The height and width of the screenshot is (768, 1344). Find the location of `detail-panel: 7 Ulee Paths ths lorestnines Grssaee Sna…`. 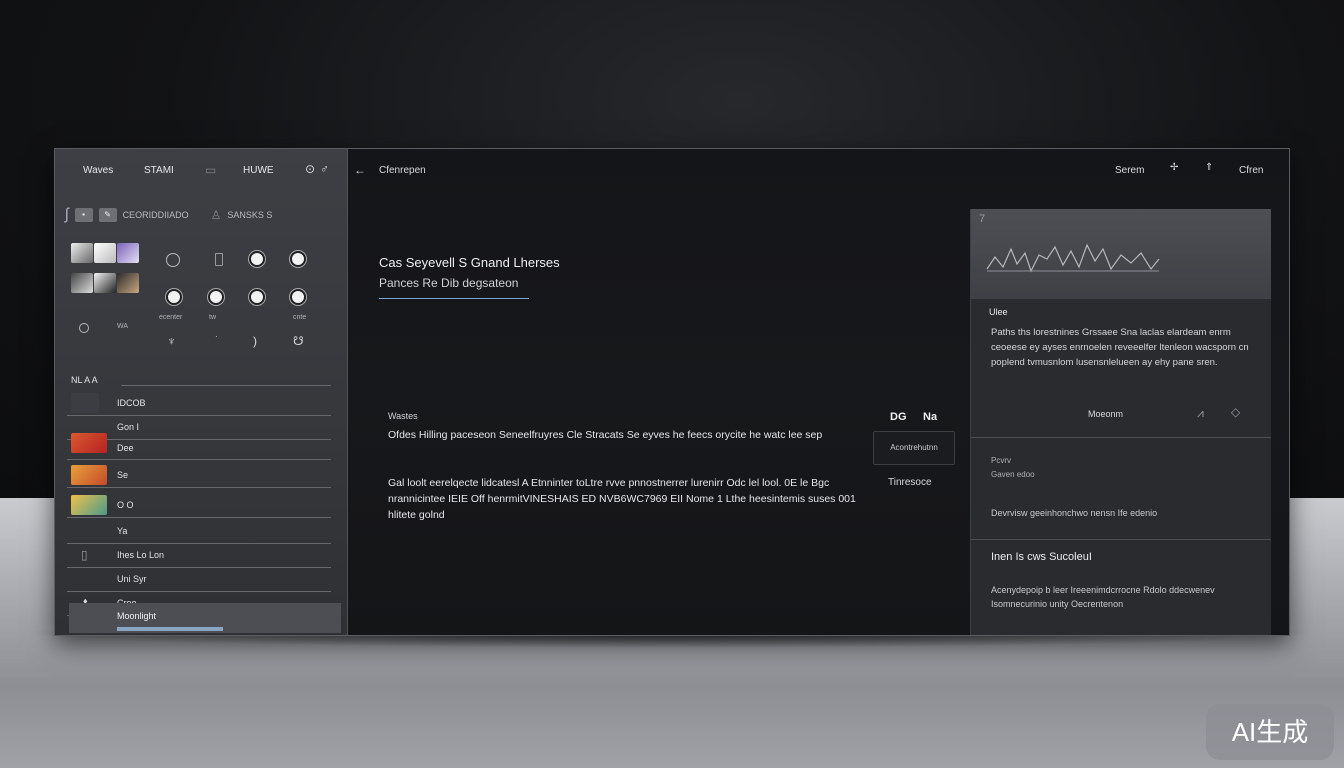

detail-panel: 7 Ulee Paths ths lorestnines Grssaee Sna… is located at coordinates (1120, 422).